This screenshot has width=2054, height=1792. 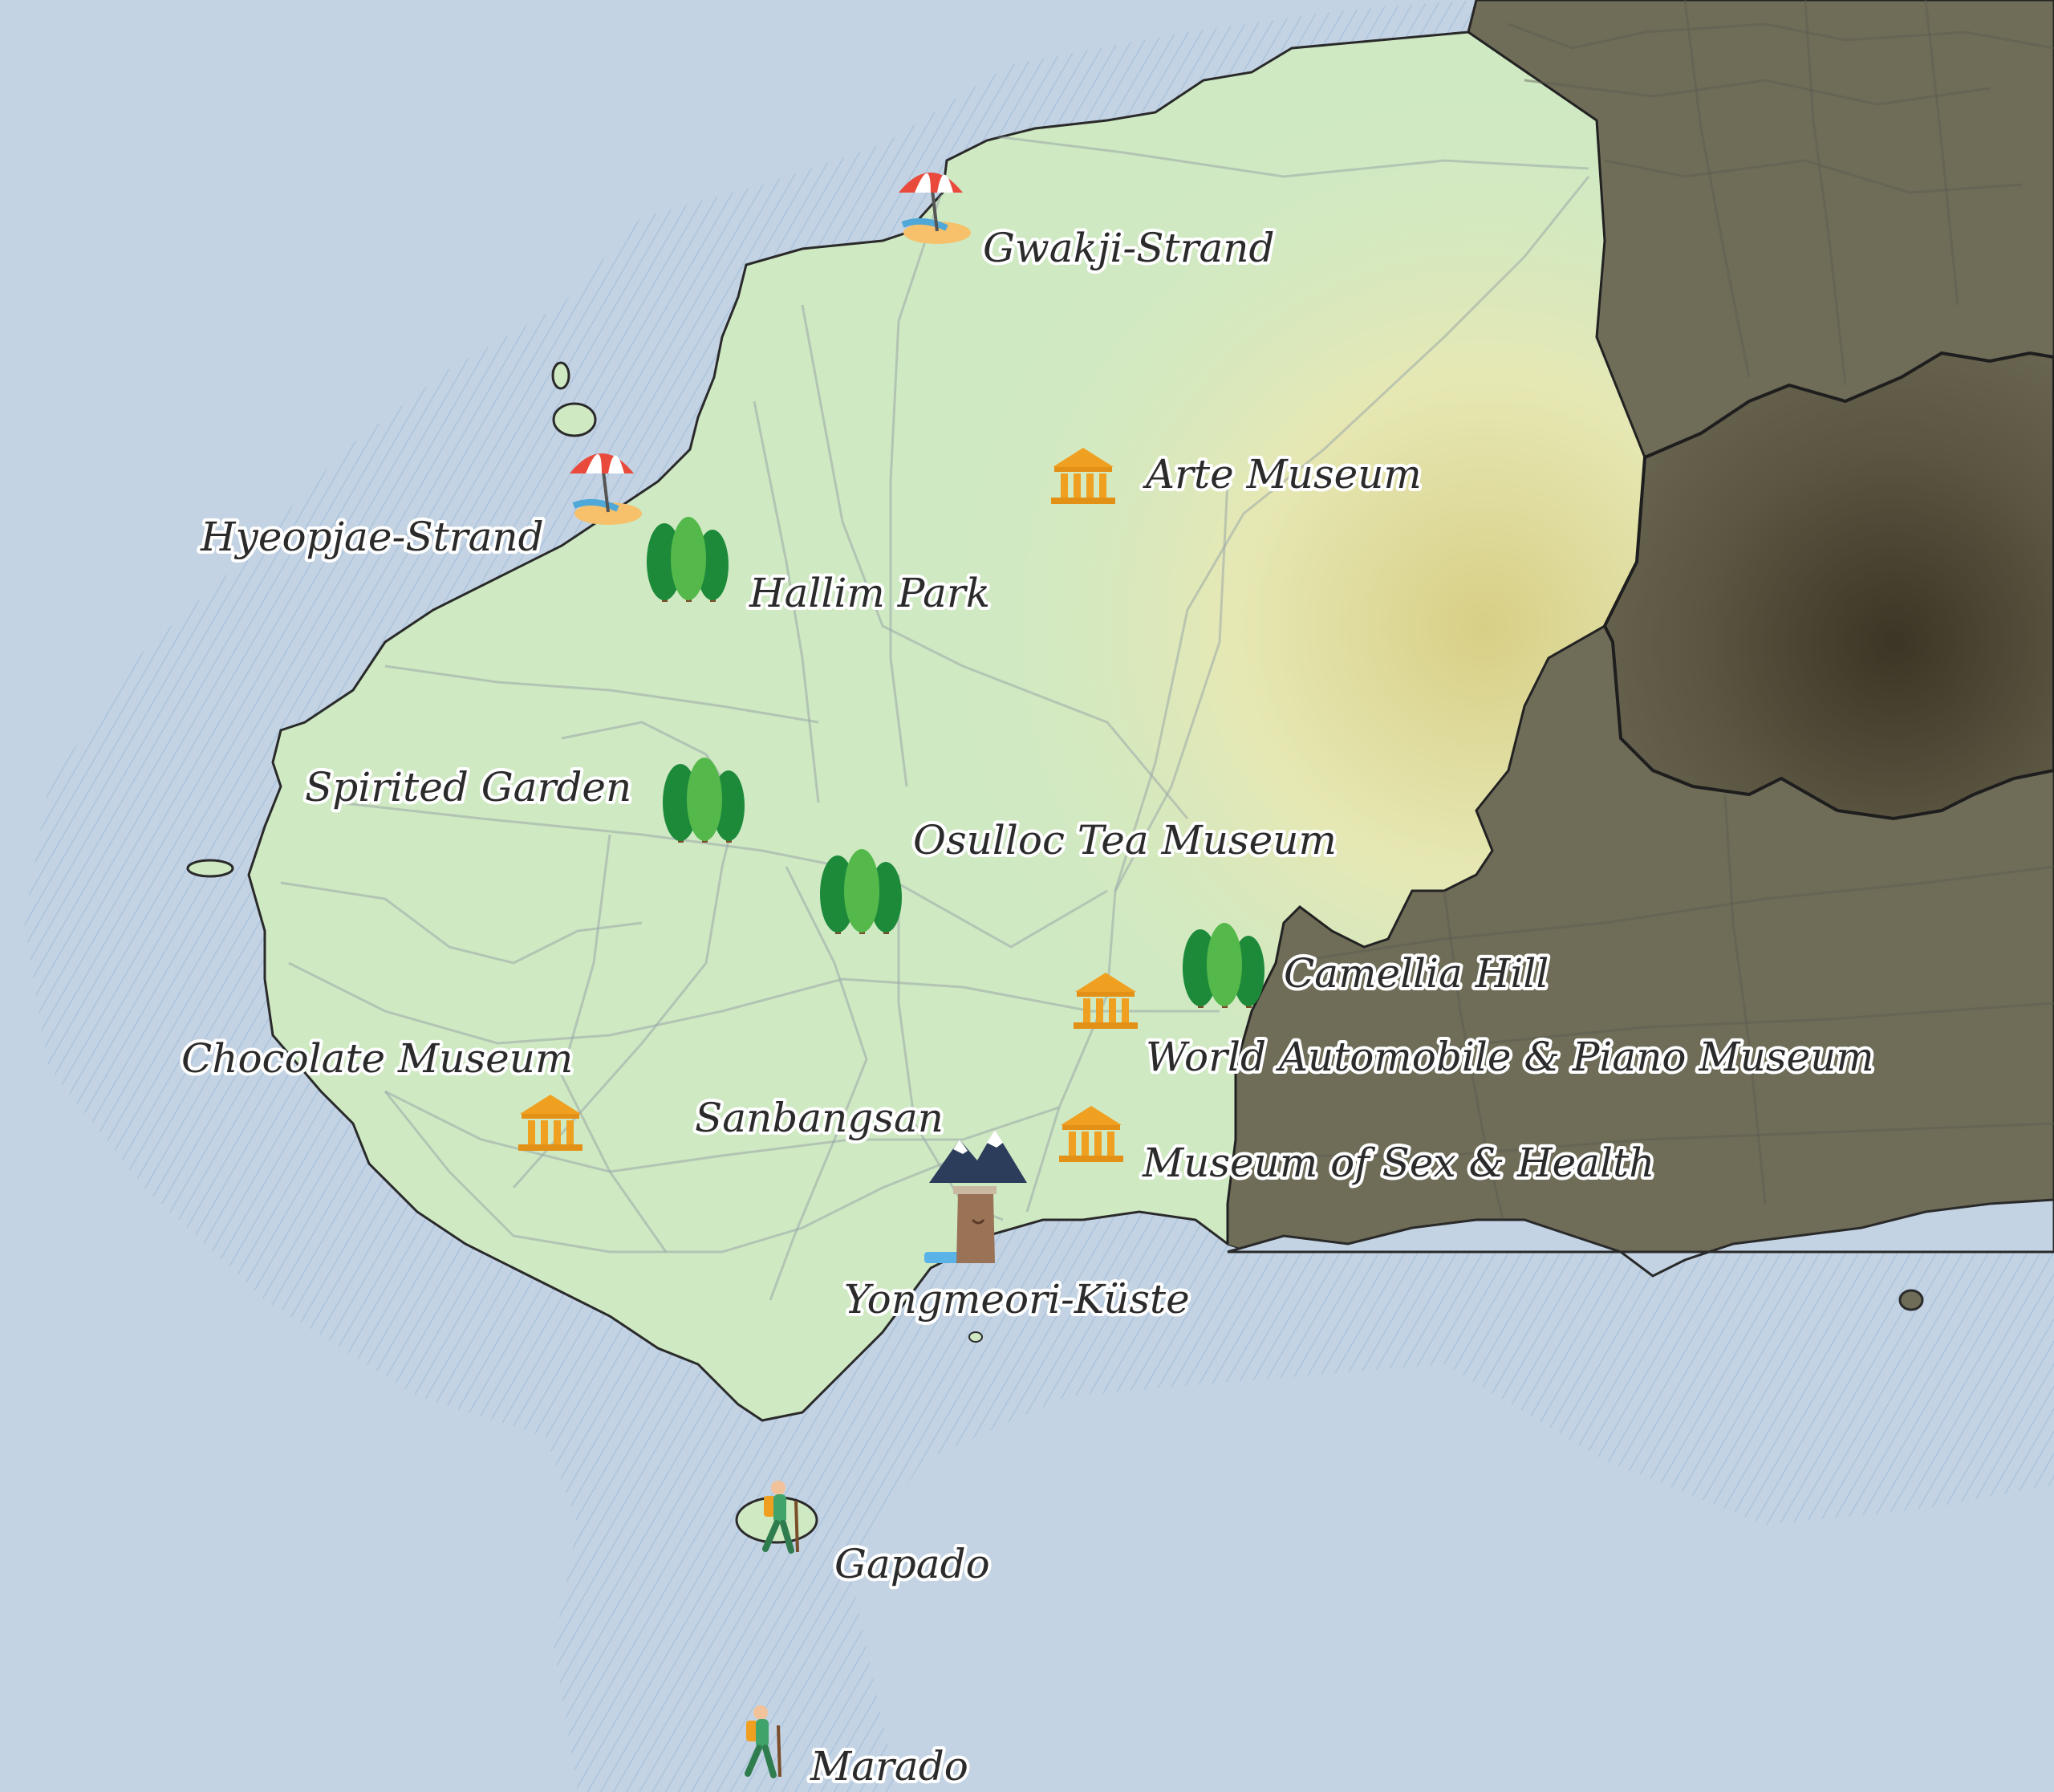 What do you see at coordinates (1416, 973) in the screenshot?
I see `label-camellia-hill: Camellia Hill` at bounding box center [1416, 973].